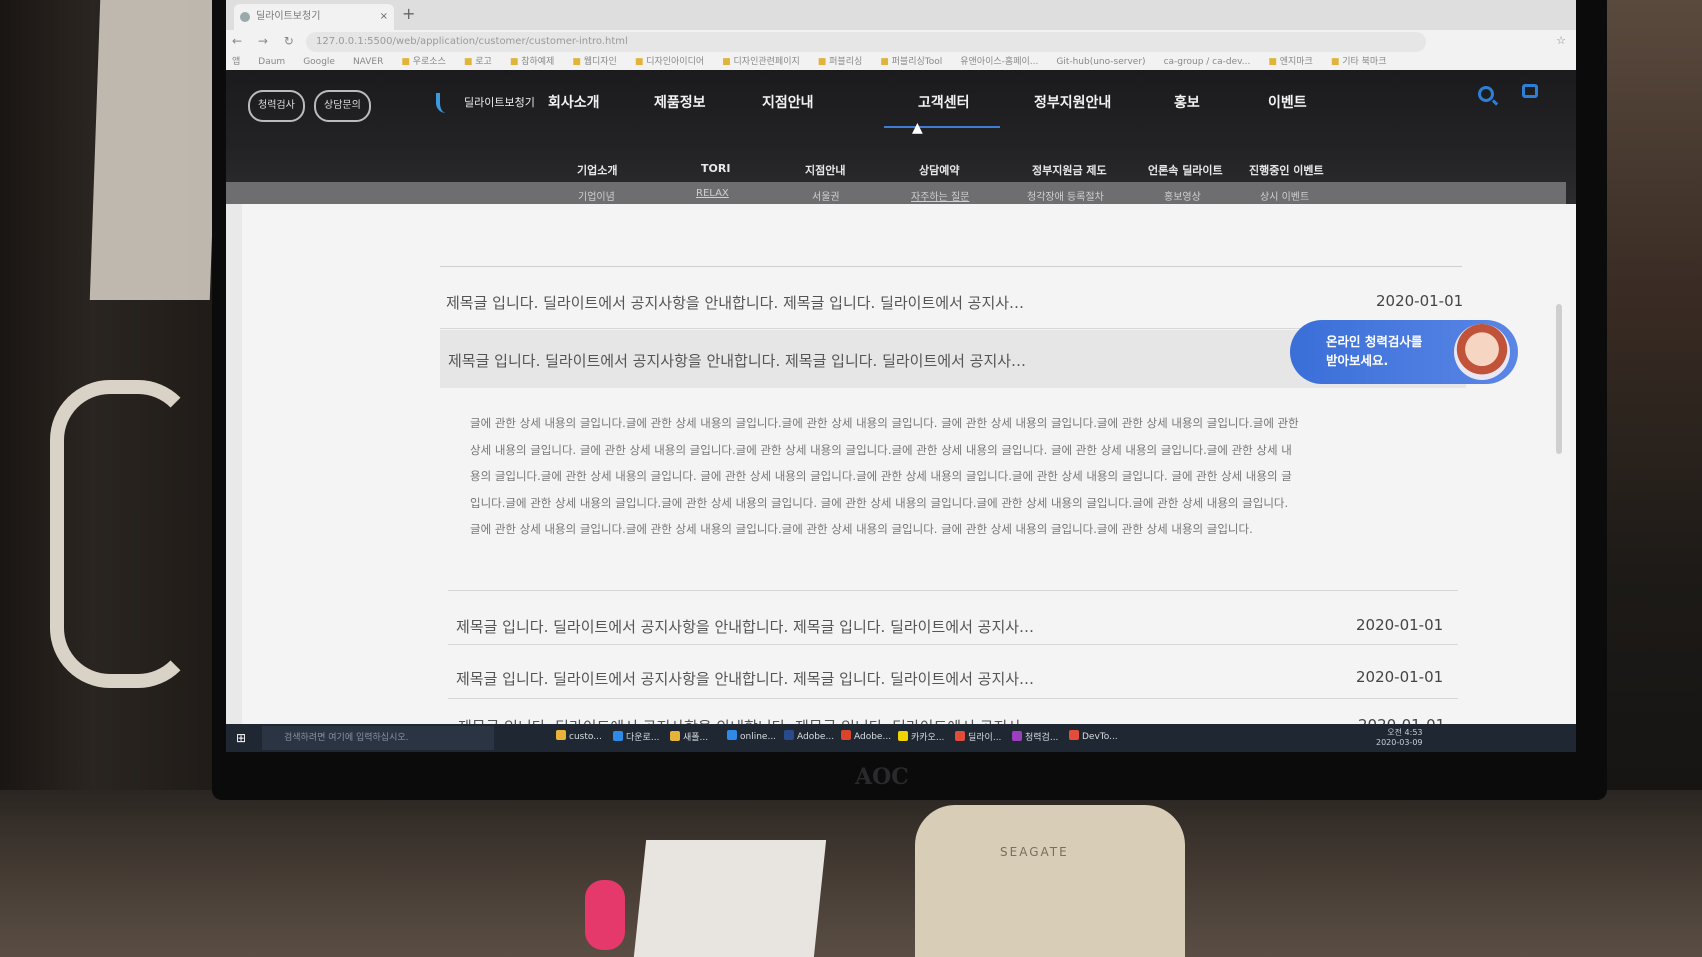  Describe the element at coordinates (840, 62) in the screenshot. I see `bookmark-item: 퍼블리싱` at that location.